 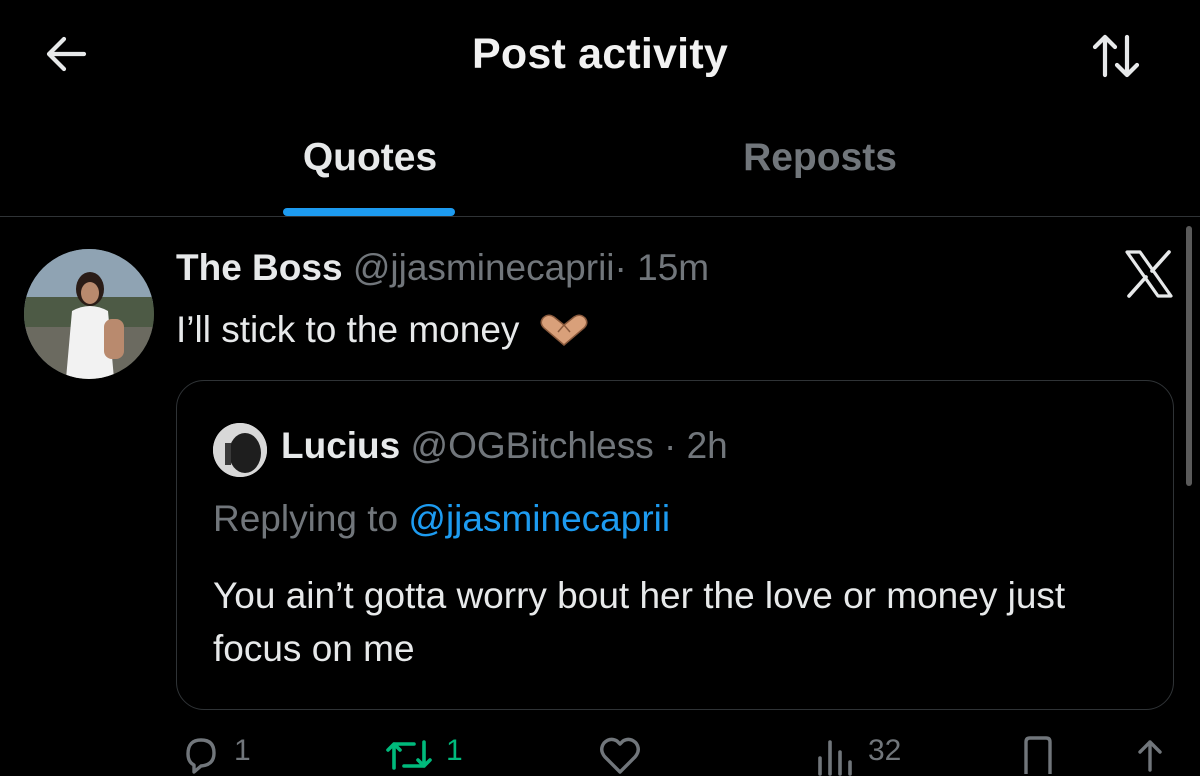 I want to click on repost-count: 1, so click(x=454, y=750).